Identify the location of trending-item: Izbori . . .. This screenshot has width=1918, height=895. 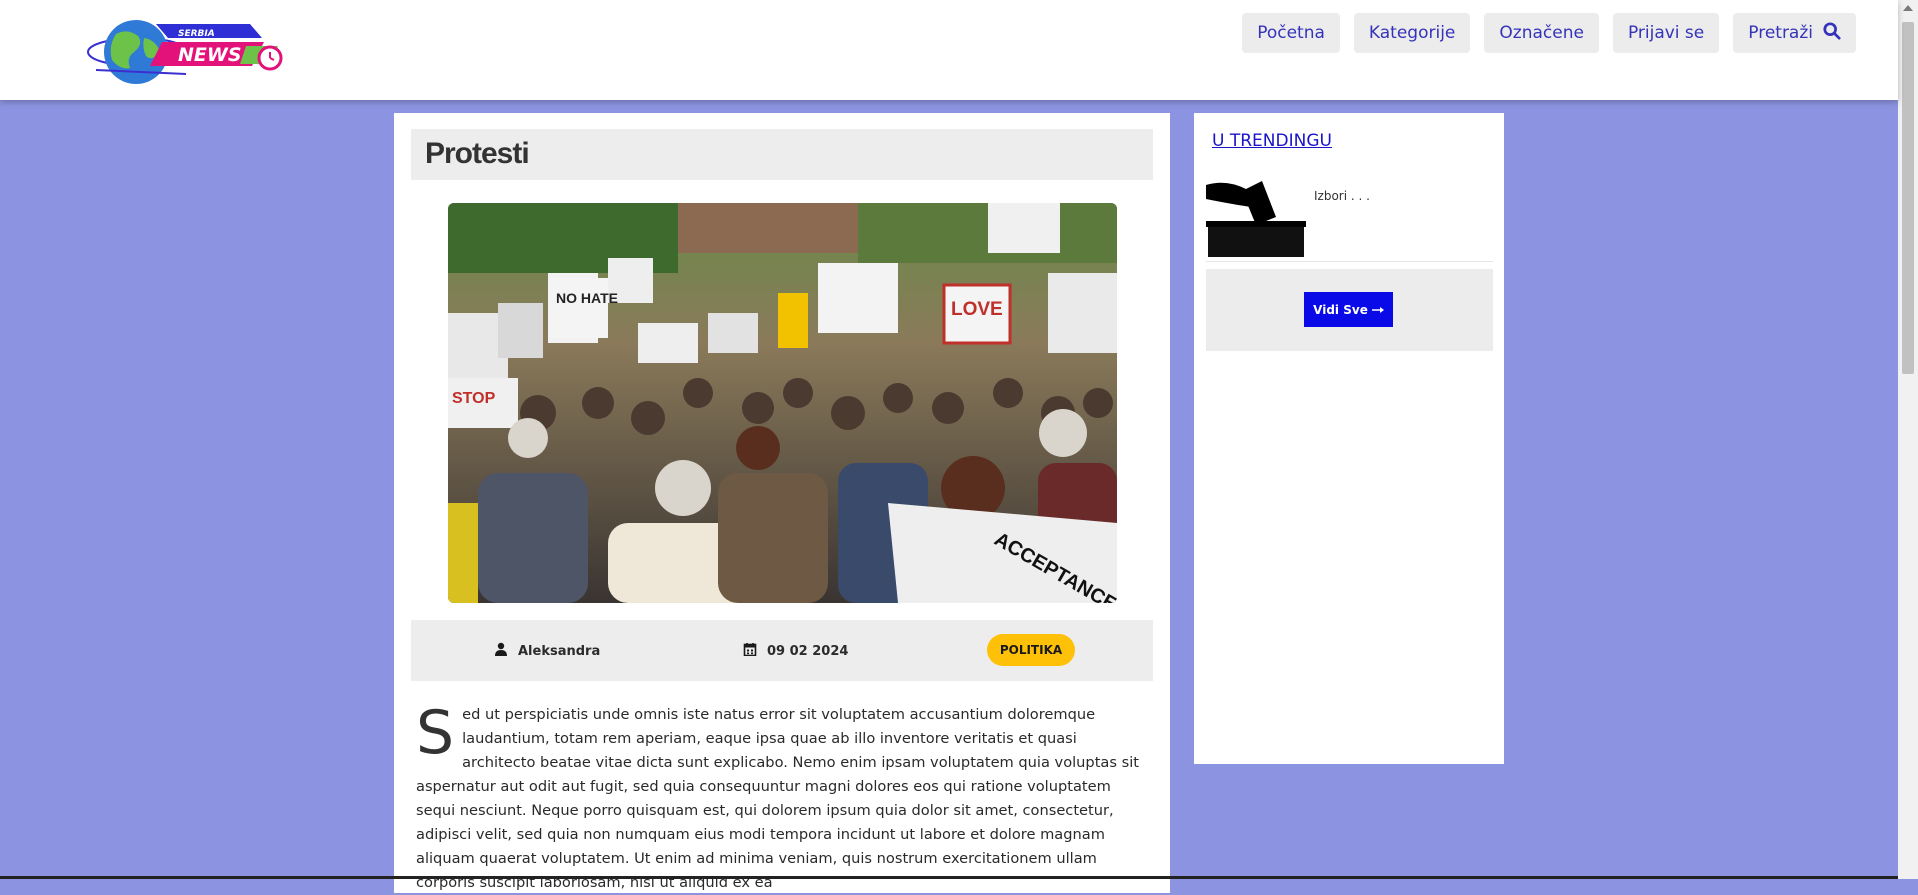
(1349, 219).